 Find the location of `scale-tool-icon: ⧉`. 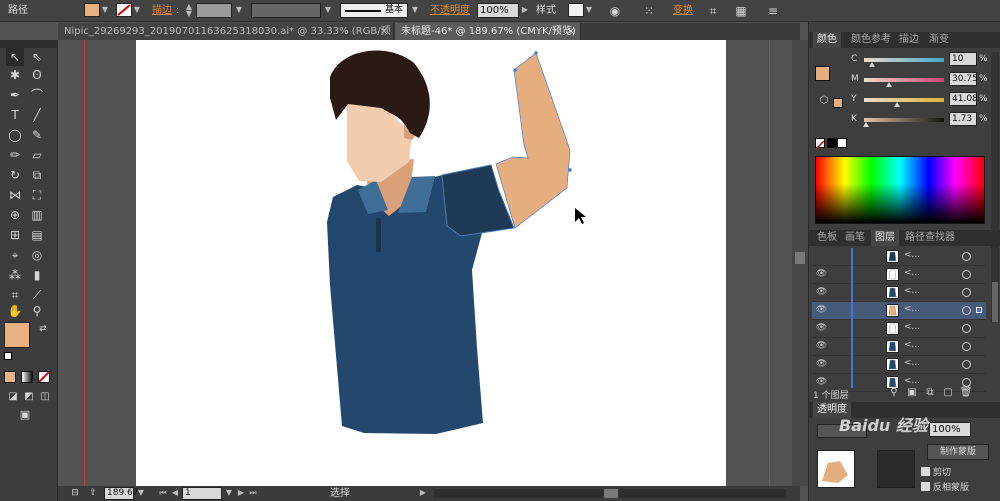

scale-tool-icon: ⧉ is located at coordinates (37, 175).